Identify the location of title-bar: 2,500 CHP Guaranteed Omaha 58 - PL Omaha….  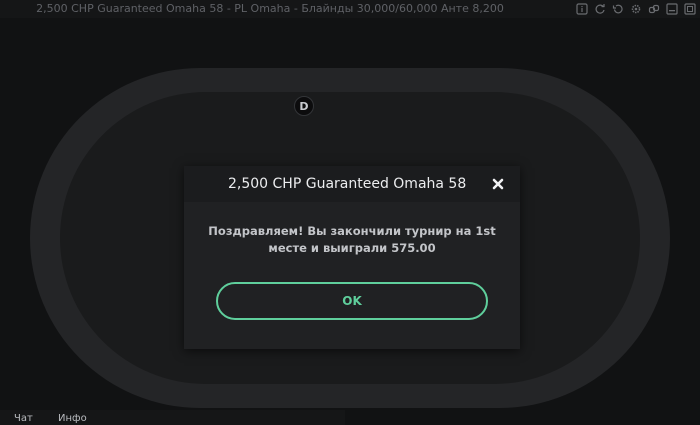
(350, 9).